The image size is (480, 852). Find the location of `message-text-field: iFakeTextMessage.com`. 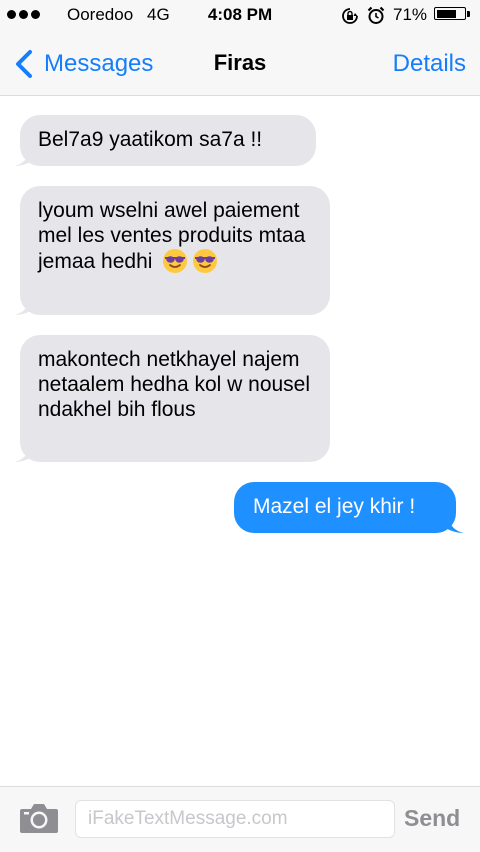

message-text-field: iFakeTextMessage.com is located at coordinates (235, 819).